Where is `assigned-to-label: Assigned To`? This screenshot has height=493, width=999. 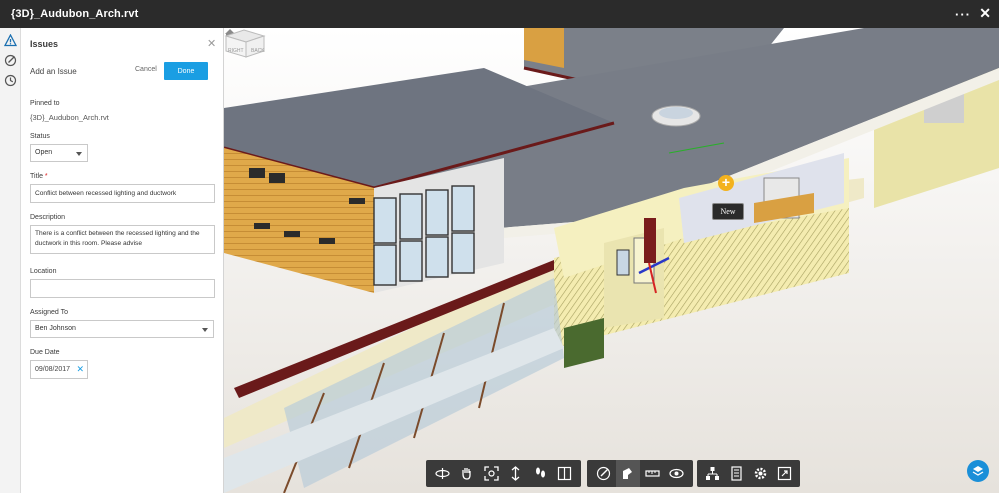
assigned-to-label: Assigned To is located at coordinates (49, 312).